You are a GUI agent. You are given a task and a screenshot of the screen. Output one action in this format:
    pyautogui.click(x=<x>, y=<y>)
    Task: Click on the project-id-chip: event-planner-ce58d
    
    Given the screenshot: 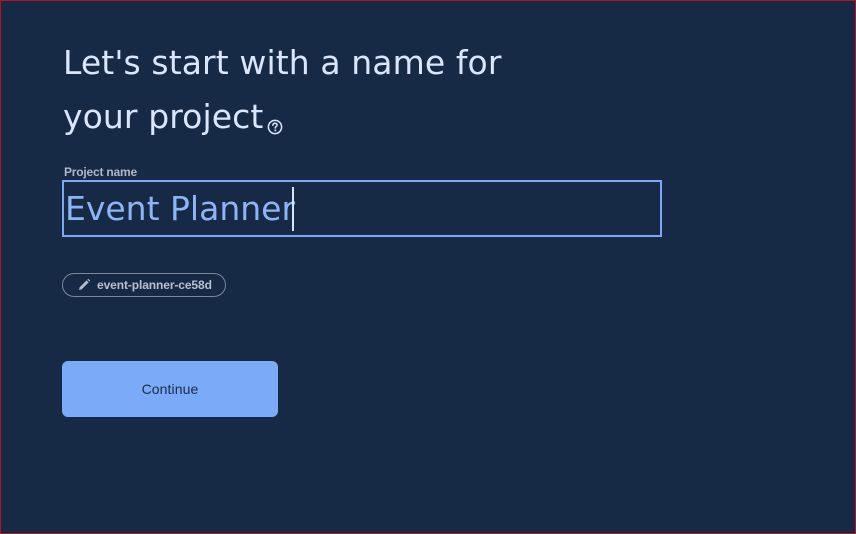 What is the action you would take?
    pyautogui.click(x=144, y=285)
    